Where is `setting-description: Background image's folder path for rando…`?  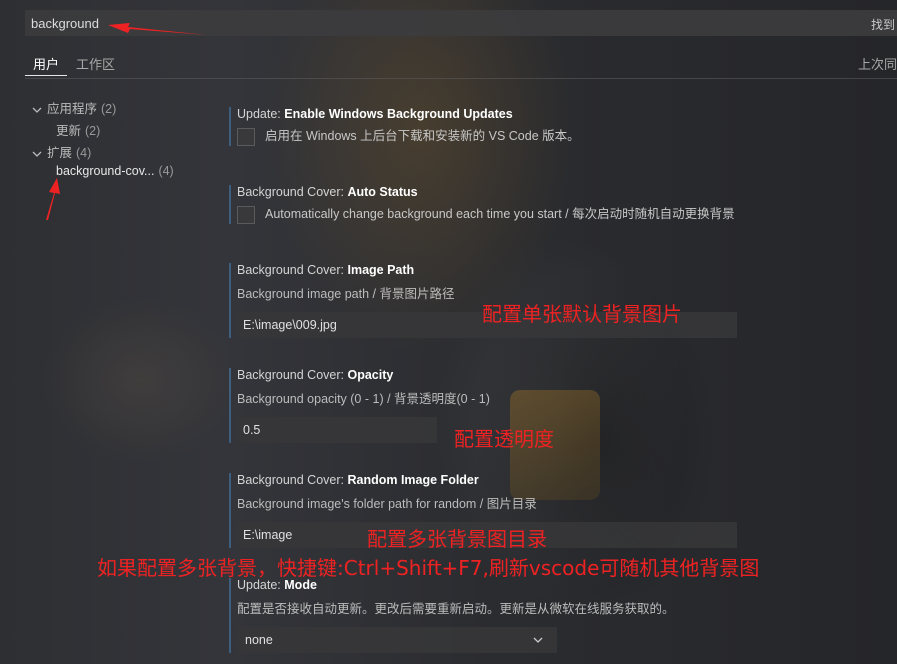
setting-description: Background image's folder path for rando… is located at coordinates (387, 504).